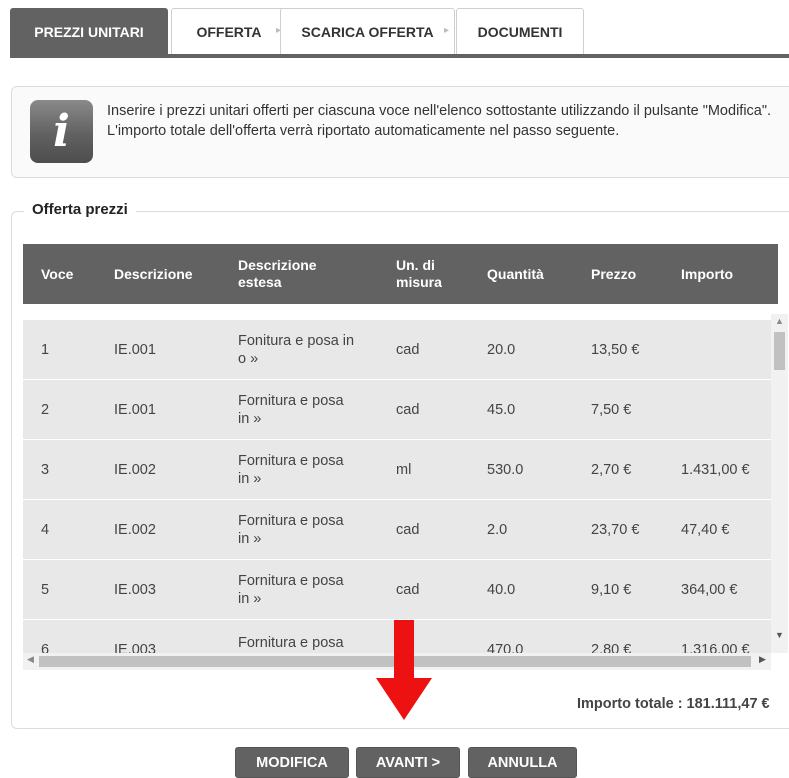 This screenshot has height=778, width=789. What do you see at coordinates (779, 351) in the screenshot?
I see `scroll-thumb` at bounding box center [779, 351].